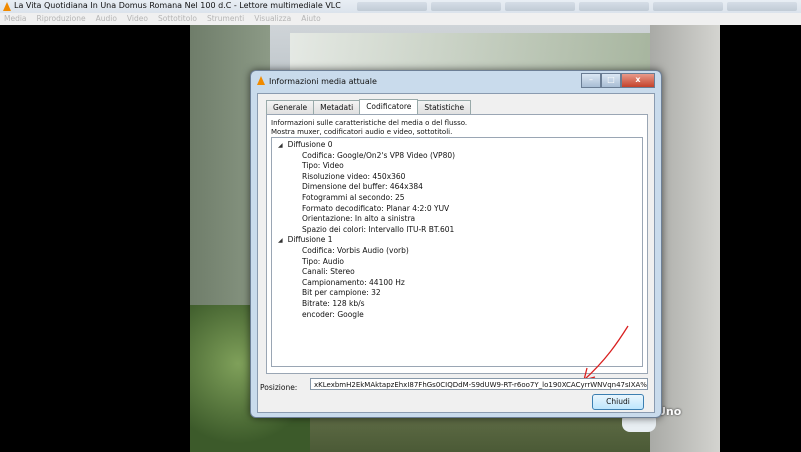 This screenshot has width=801, height=452. What do you see at coordinates (591, 80) in the screenshot?
I see `minimize-button: –` at bounding box center [591, 80].